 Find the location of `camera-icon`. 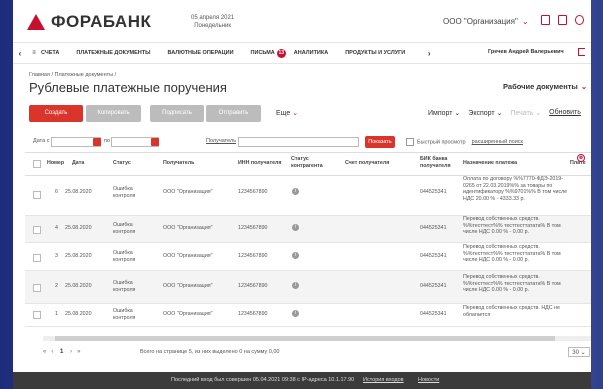

camera-icon is located at coordinates (562, 20).